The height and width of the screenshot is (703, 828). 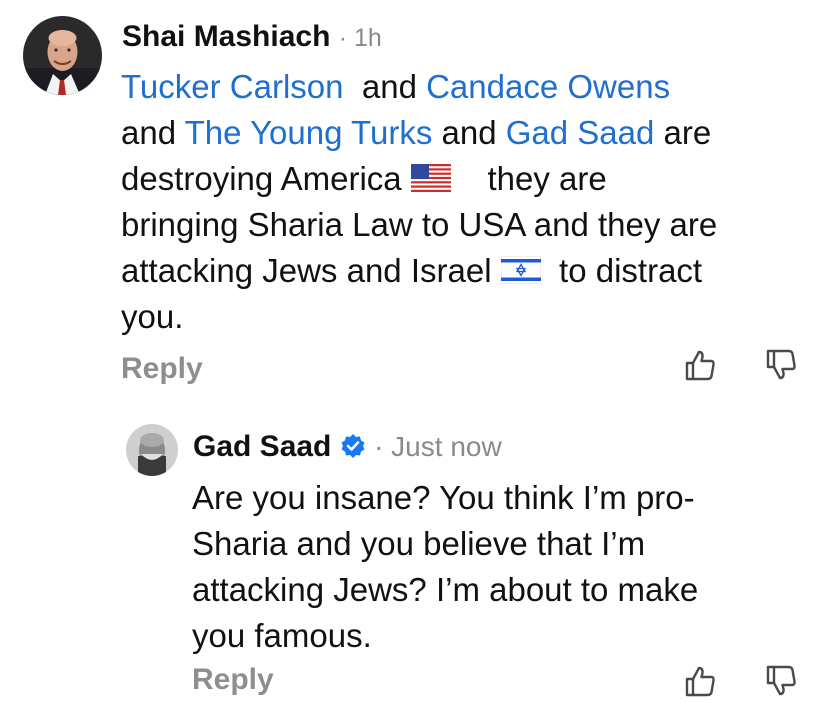 What do you see at coordinates (360, 38) in the screenshot?
I see `comment-time: · 1h` at bounding box center [360, 38].